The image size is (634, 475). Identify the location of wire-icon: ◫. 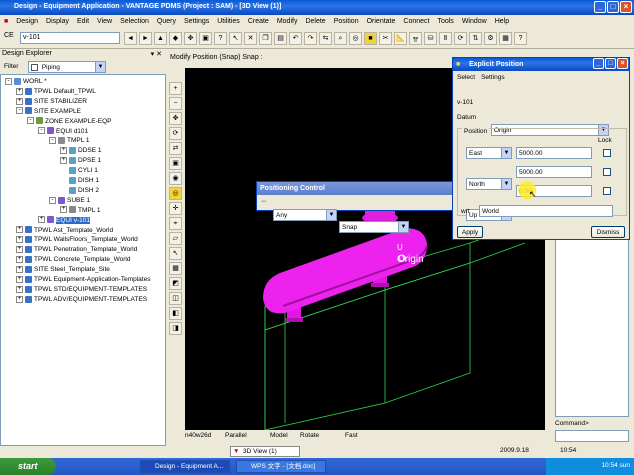
(175, 298).